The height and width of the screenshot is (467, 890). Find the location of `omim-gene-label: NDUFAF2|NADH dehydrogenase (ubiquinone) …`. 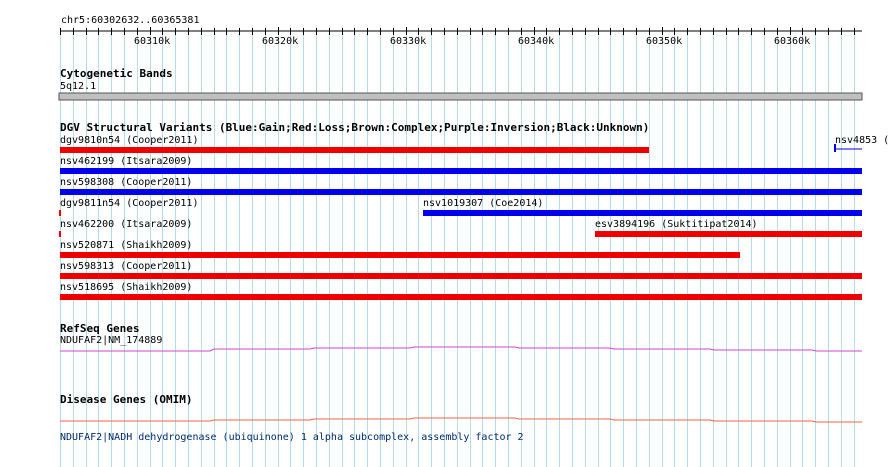

omim-gene-label: NDUFAF2|NADH dehydrogenase (ubiquinone) … is located at coordinates (292, 437).